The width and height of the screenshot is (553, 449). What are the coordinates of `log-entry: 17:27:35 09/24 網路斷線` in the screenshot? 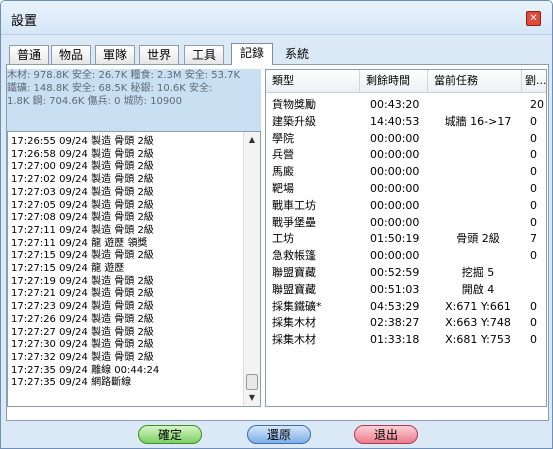 It's located at (71, 383).